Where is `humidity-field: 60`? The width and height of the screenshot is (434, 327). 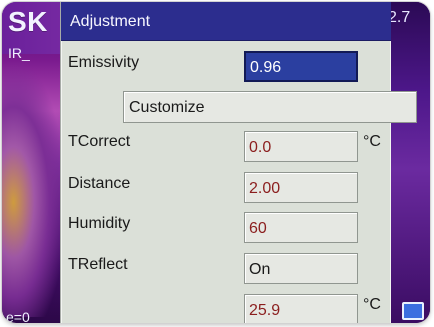 humidity-field: 60 is located at coordinates (301, 227).